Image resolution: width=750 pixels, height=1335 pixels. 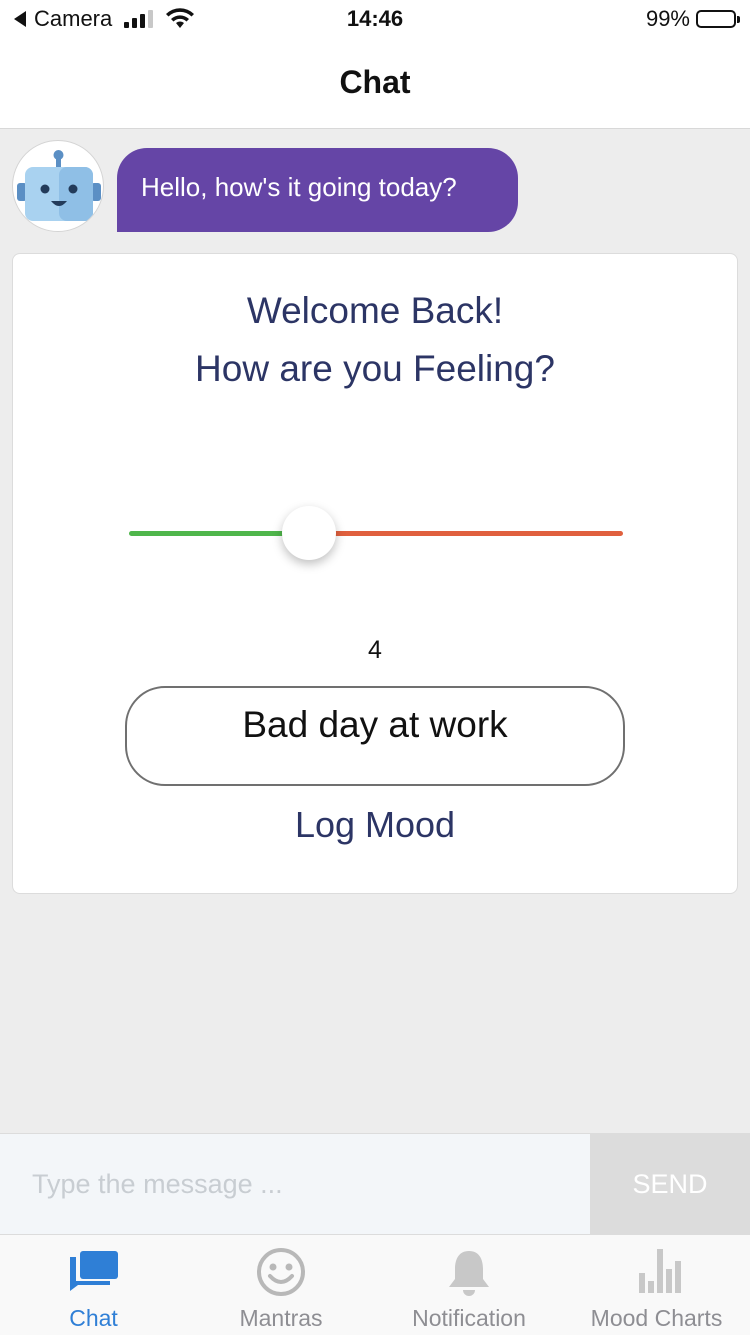 What do you see at coordinates (375, 736) in the screenshot?
I see `mood-note-input: Bad day at work` at bounding box center [375, 736].